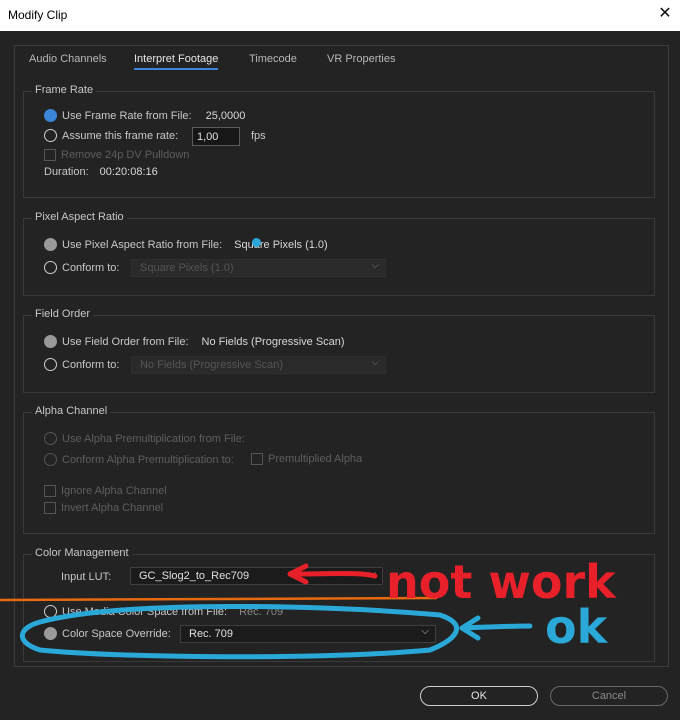  Describe the element at coordinates (120, 135) in the screenshot. I see `assume-frame-rate-label: Assume this frame rate:` at that location.